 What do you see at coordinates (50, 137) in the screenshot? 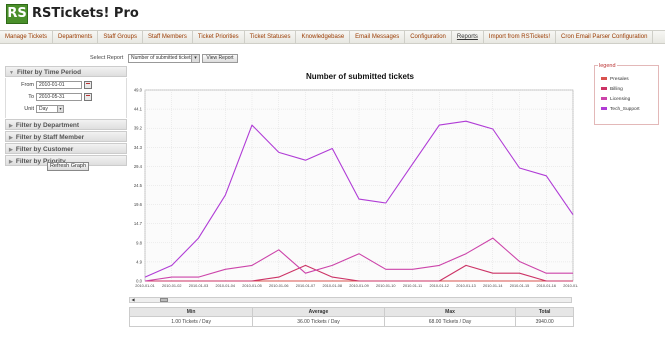
I see `filter-staff-member-label: Filter by Staff Member` at bounding box center [50, 137].